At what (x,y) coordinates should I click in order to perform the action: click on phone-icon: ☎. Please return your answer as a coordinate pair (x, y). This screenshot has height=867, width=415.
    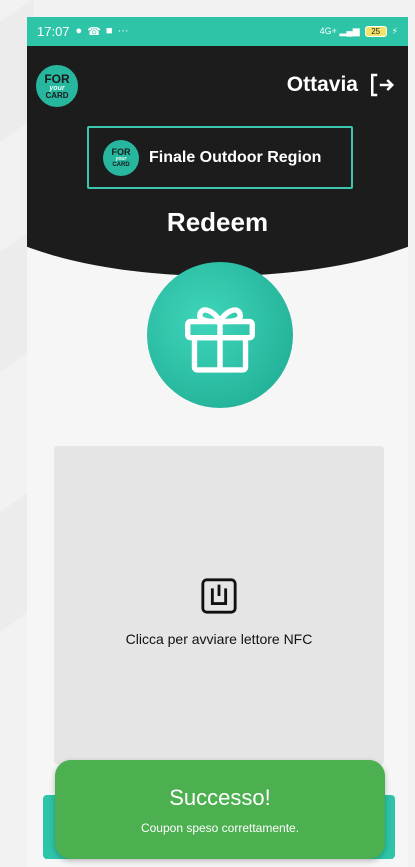
    Looking at the image, I should click on (94, 32).